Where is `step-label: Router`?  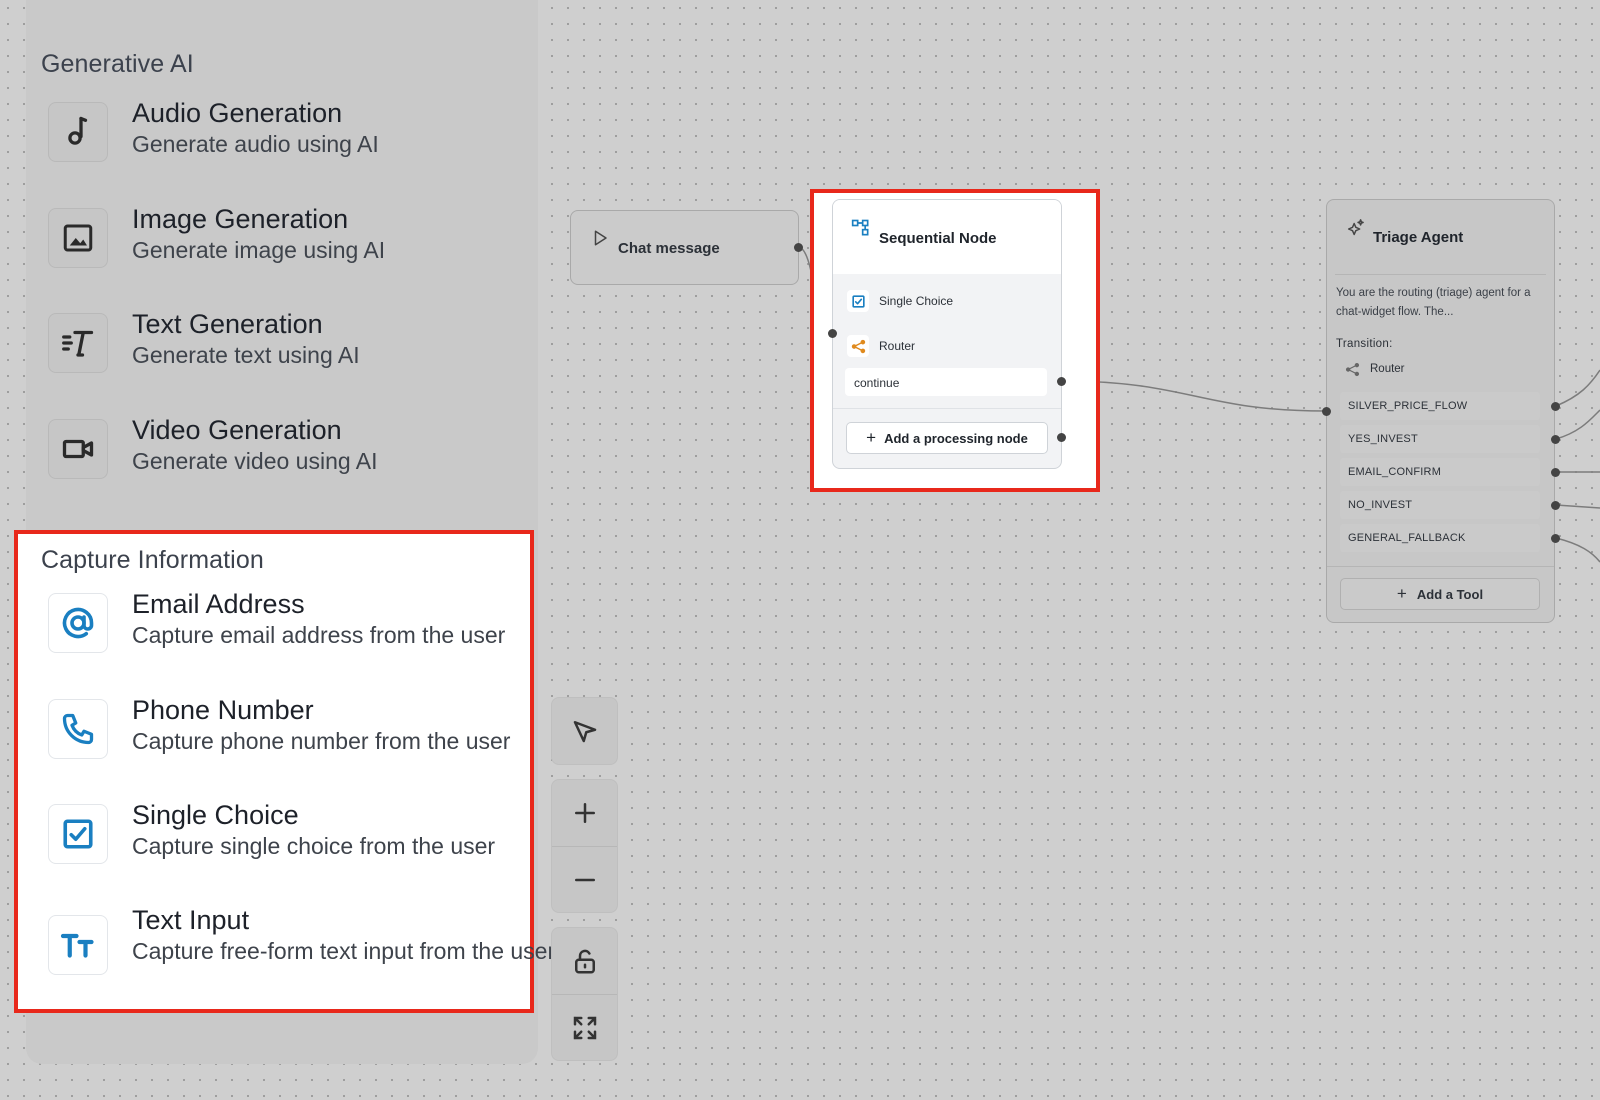
step-label: Router is located at coordinates (897, 346).